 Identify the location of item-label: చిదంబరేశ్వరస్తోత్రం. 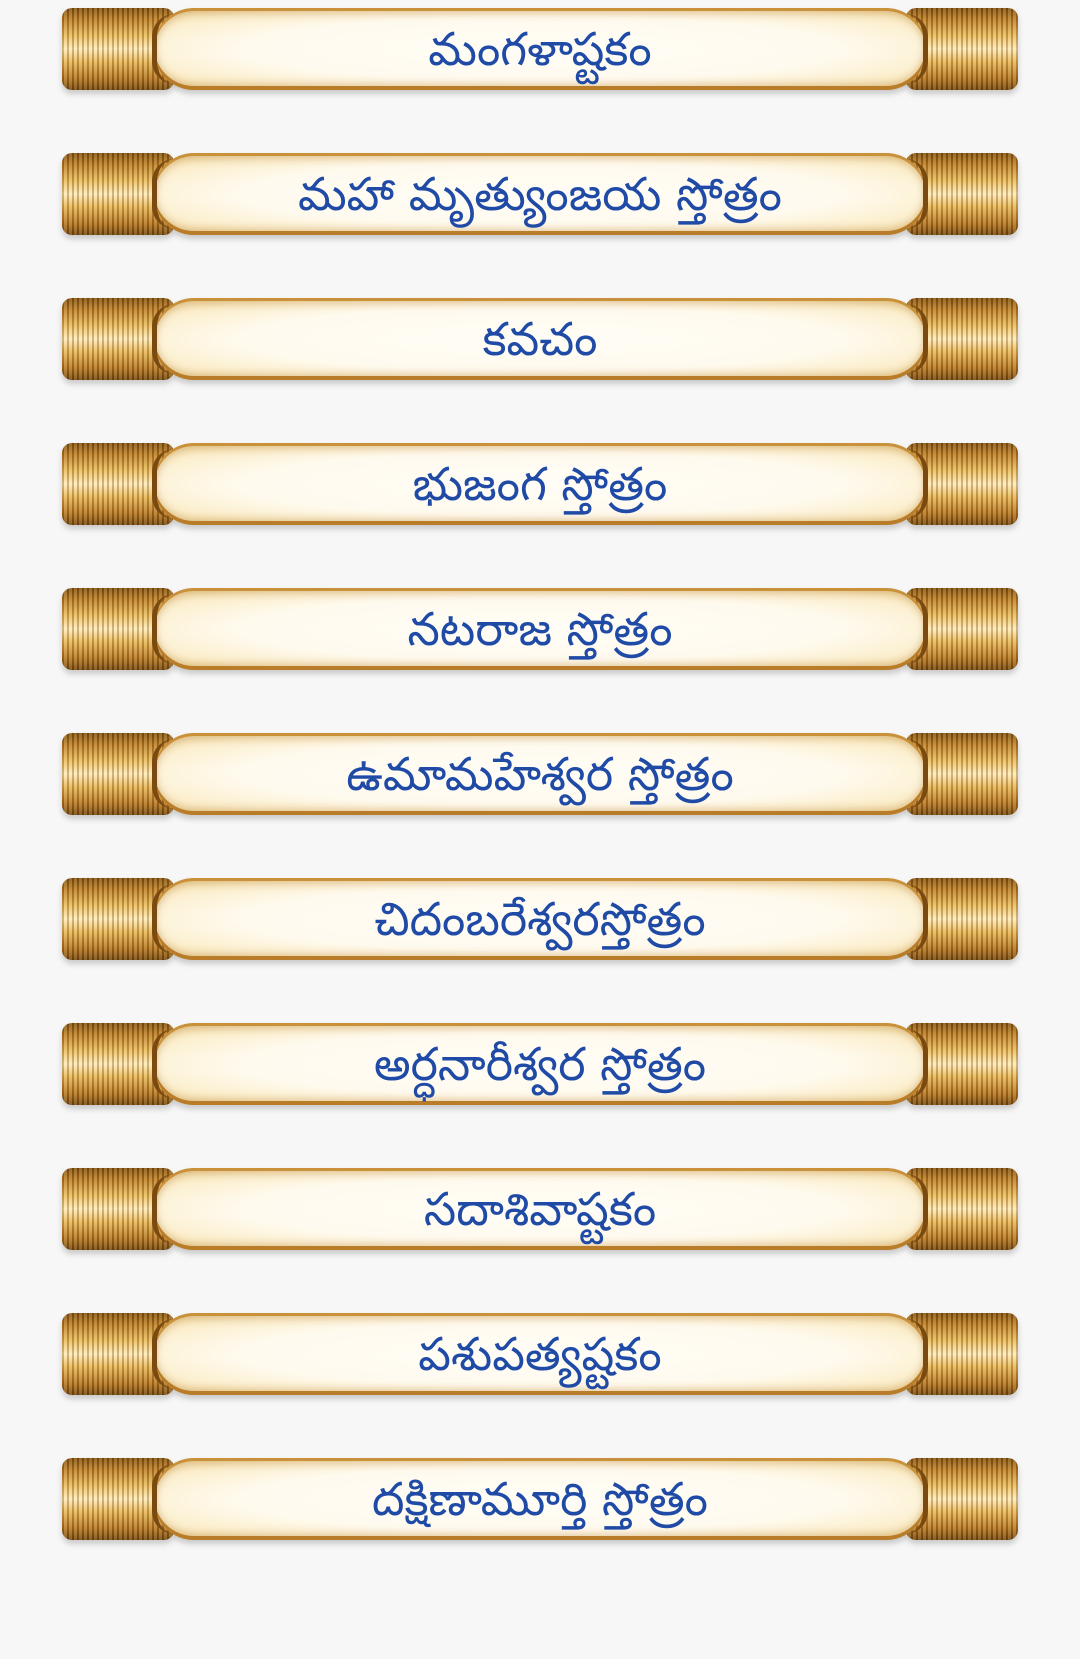
(540, 919).